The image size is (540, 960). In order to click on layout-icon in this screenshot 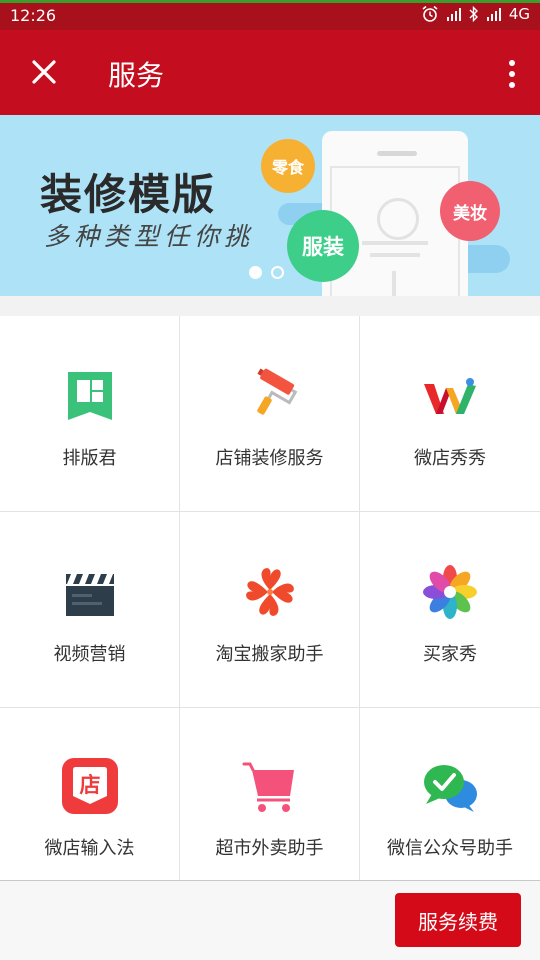, I will do `click(89, 396)`.